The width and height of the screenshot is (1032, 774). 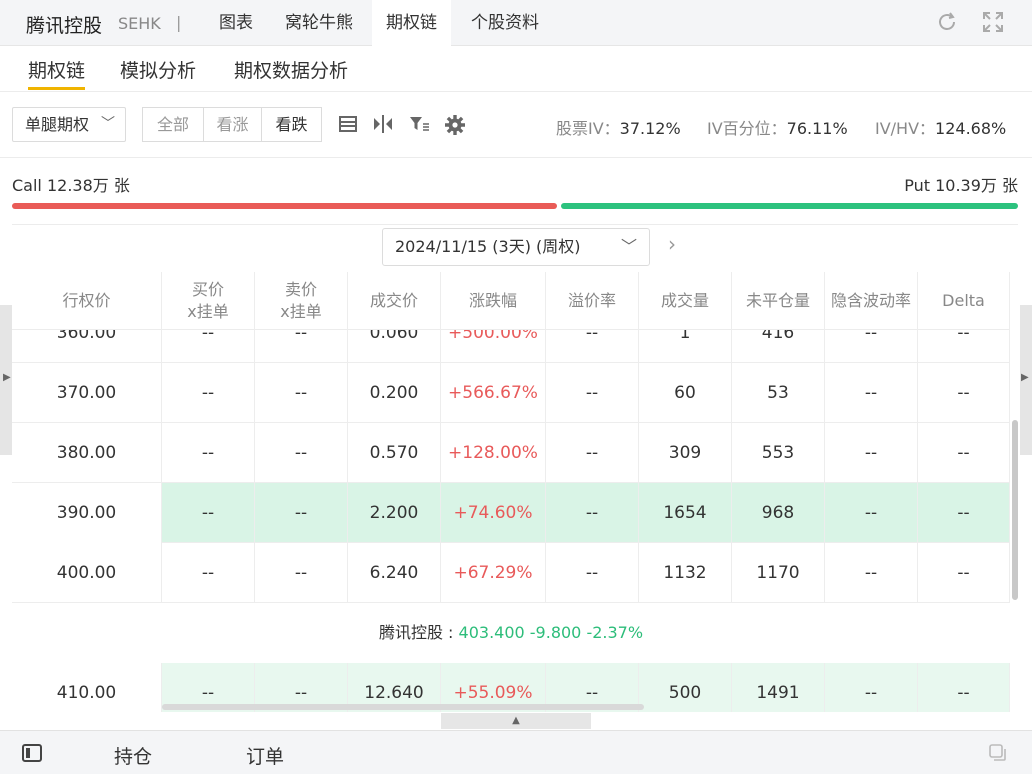 I want to click on cell-volume: 60, so click(x=685, y=393).